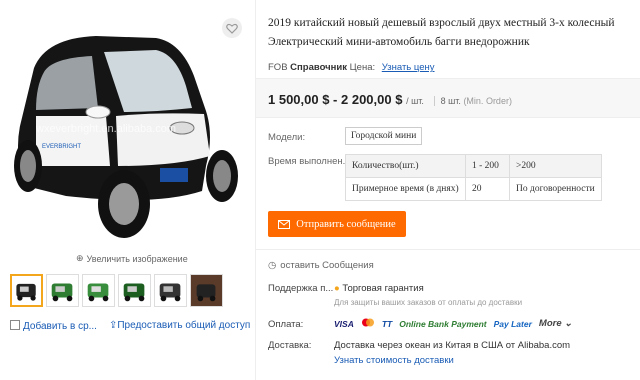  Describe the element at coordinates (184, 325) in the screenshot. I see `share-label: Предоставить общий доступ` at that location.